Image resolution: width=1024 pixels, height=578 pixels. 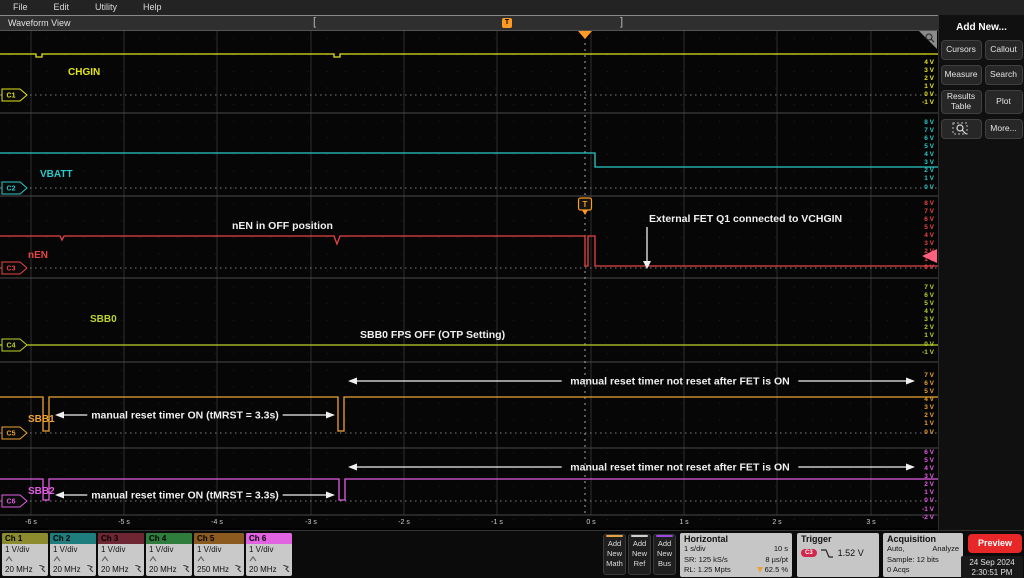 What do you see at coordinates (929, 492) in the screenshot?
I see `scale-label-C6: 1 V` at bounding box center [929, 492].